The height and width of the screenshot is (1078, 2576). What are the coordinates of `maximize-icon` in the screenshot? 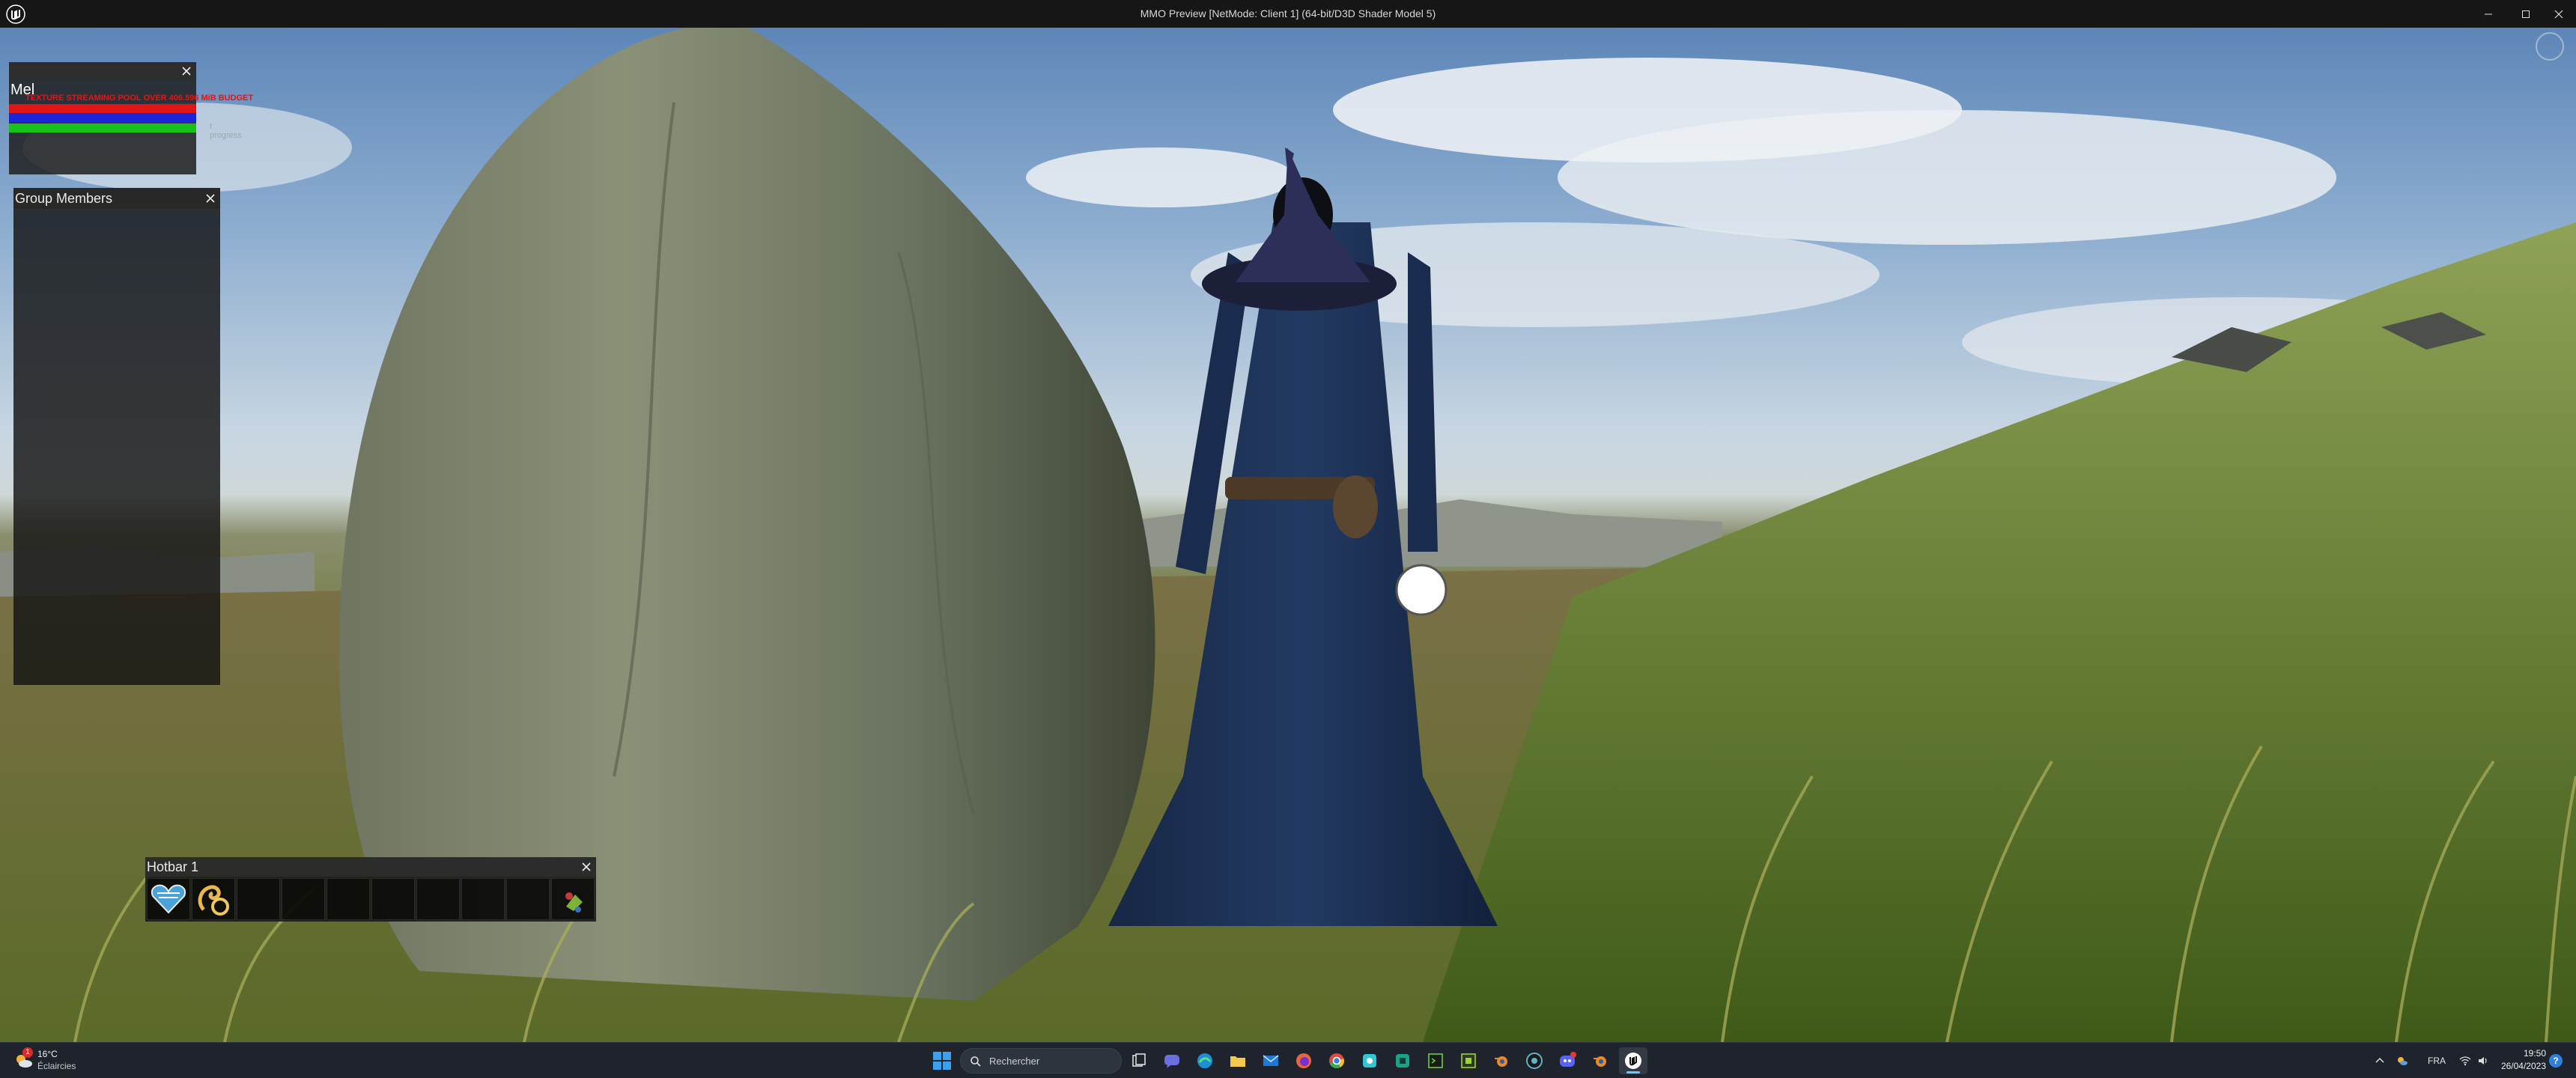 It's located at (2526, 14).